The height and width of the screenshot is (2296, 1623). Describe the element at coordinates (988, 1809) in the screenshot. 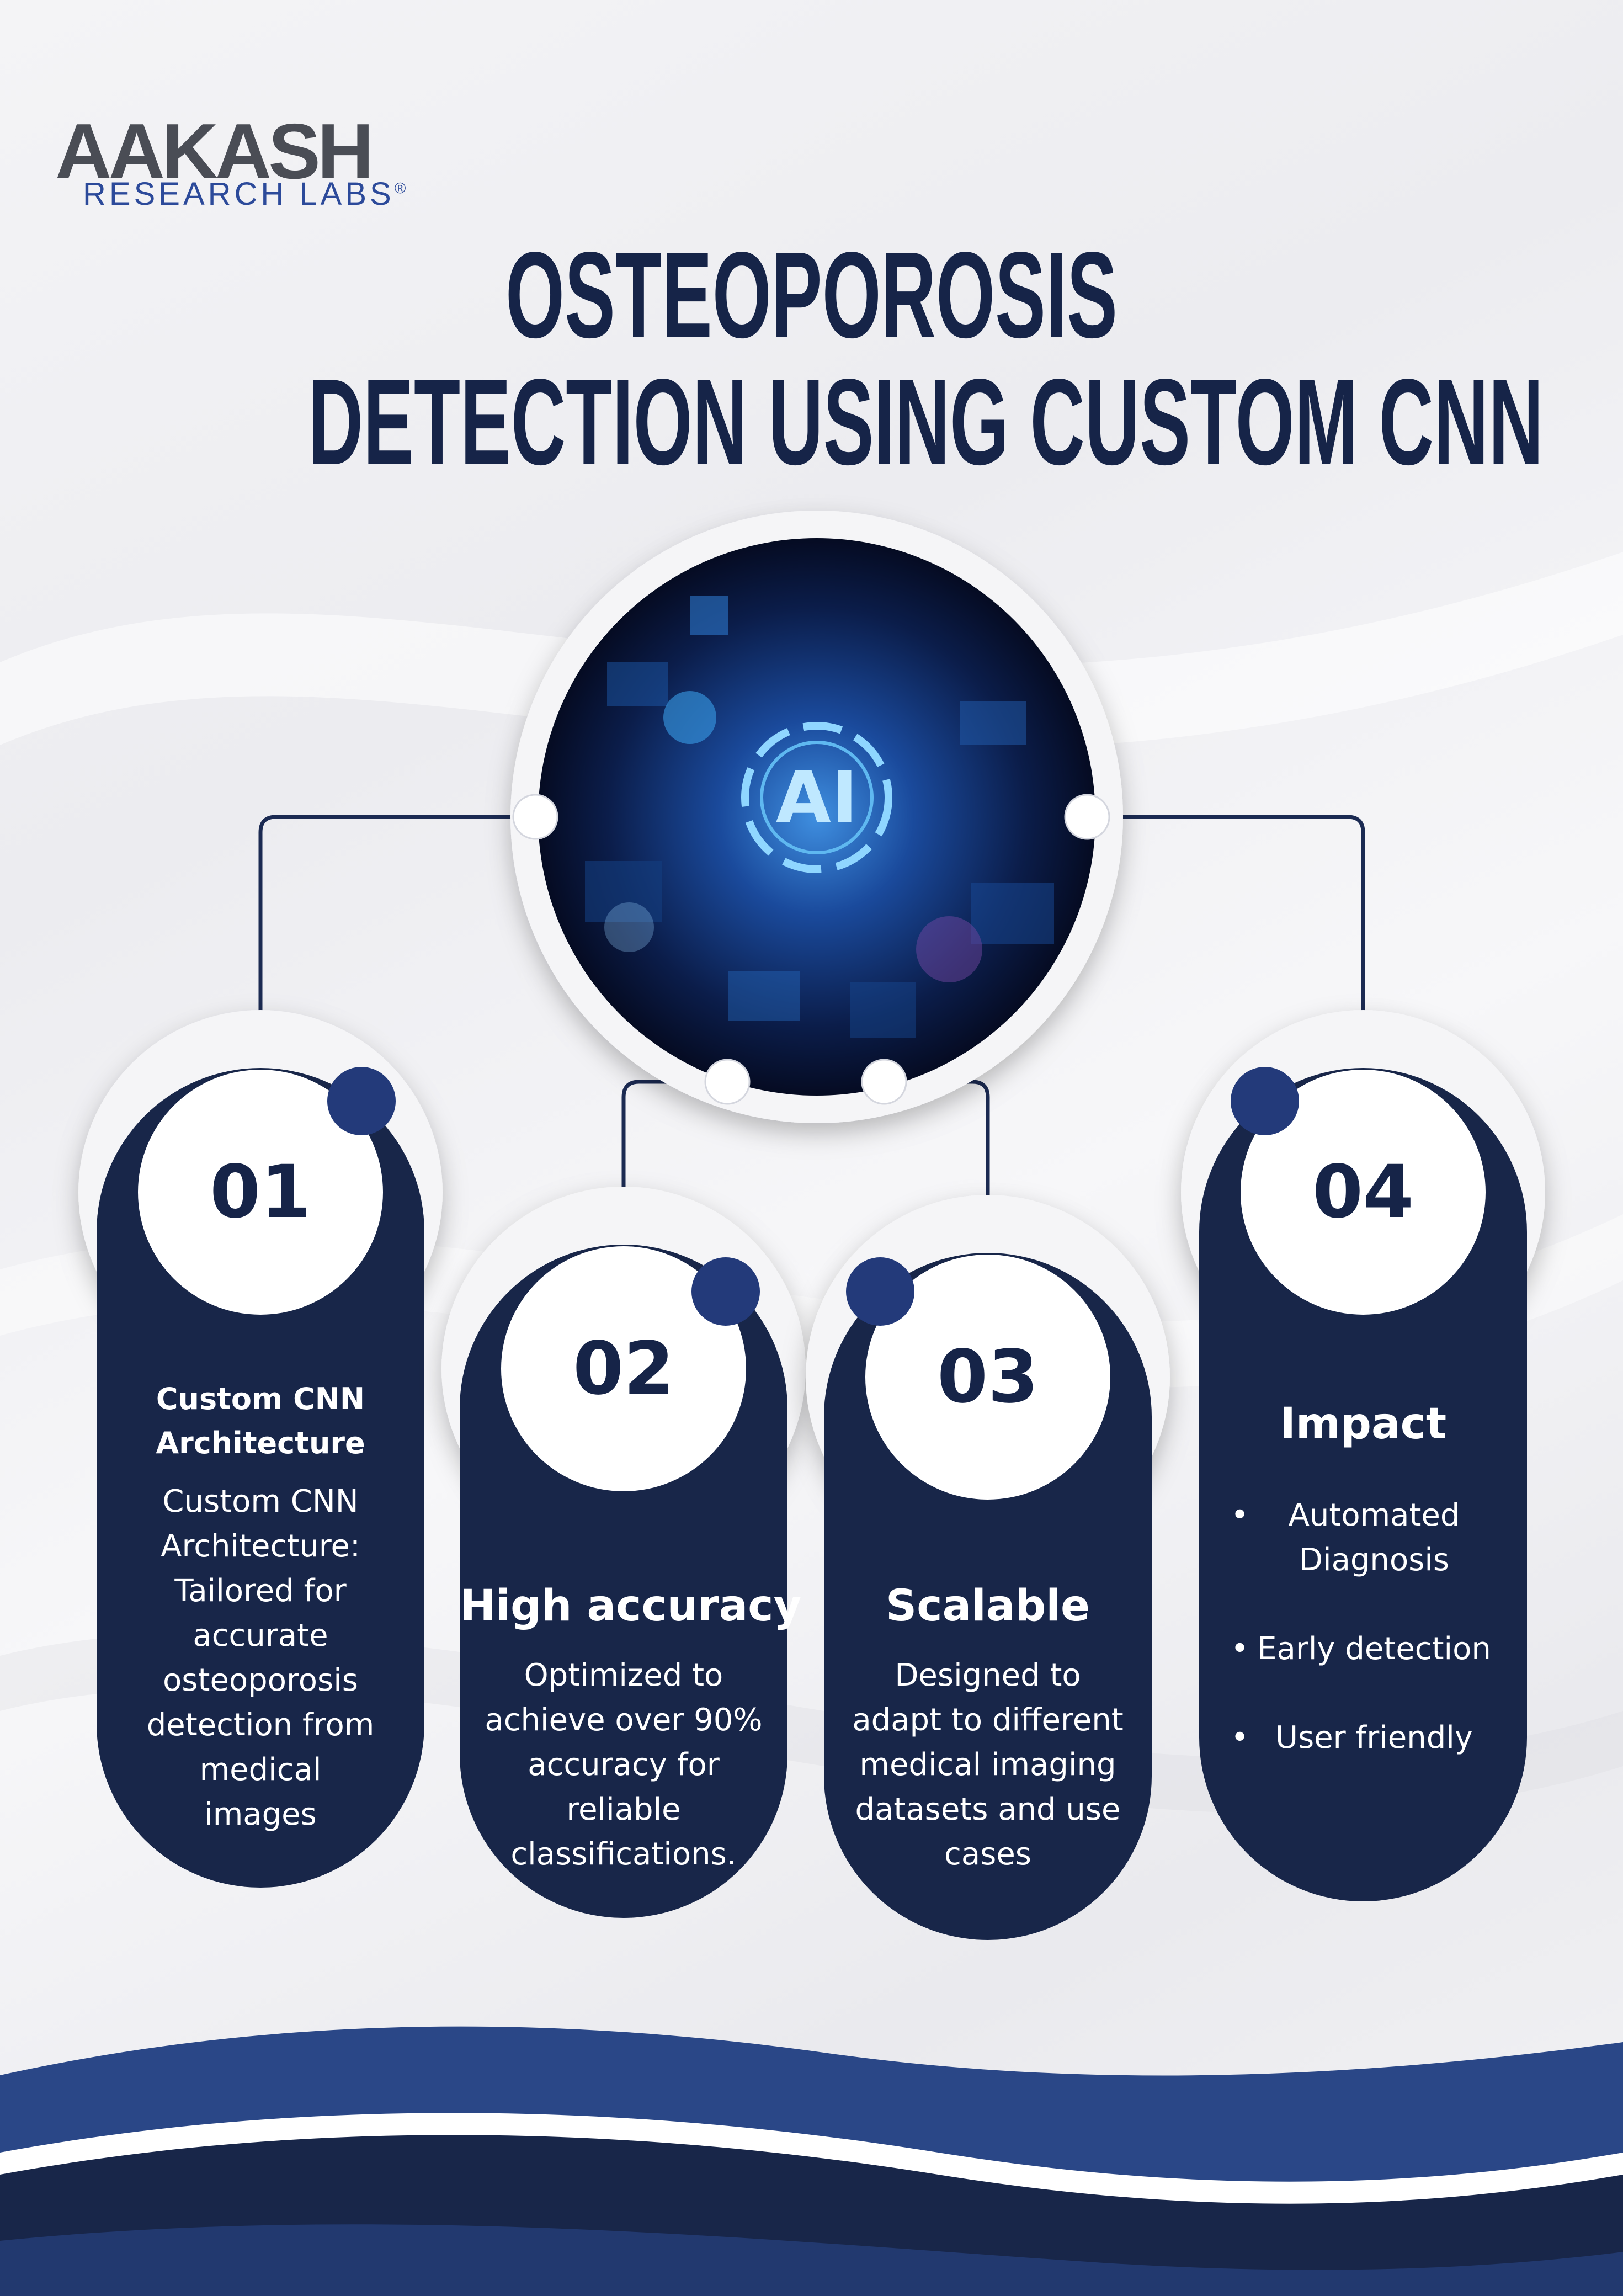

I see `text-line: datasets and use` at that location.